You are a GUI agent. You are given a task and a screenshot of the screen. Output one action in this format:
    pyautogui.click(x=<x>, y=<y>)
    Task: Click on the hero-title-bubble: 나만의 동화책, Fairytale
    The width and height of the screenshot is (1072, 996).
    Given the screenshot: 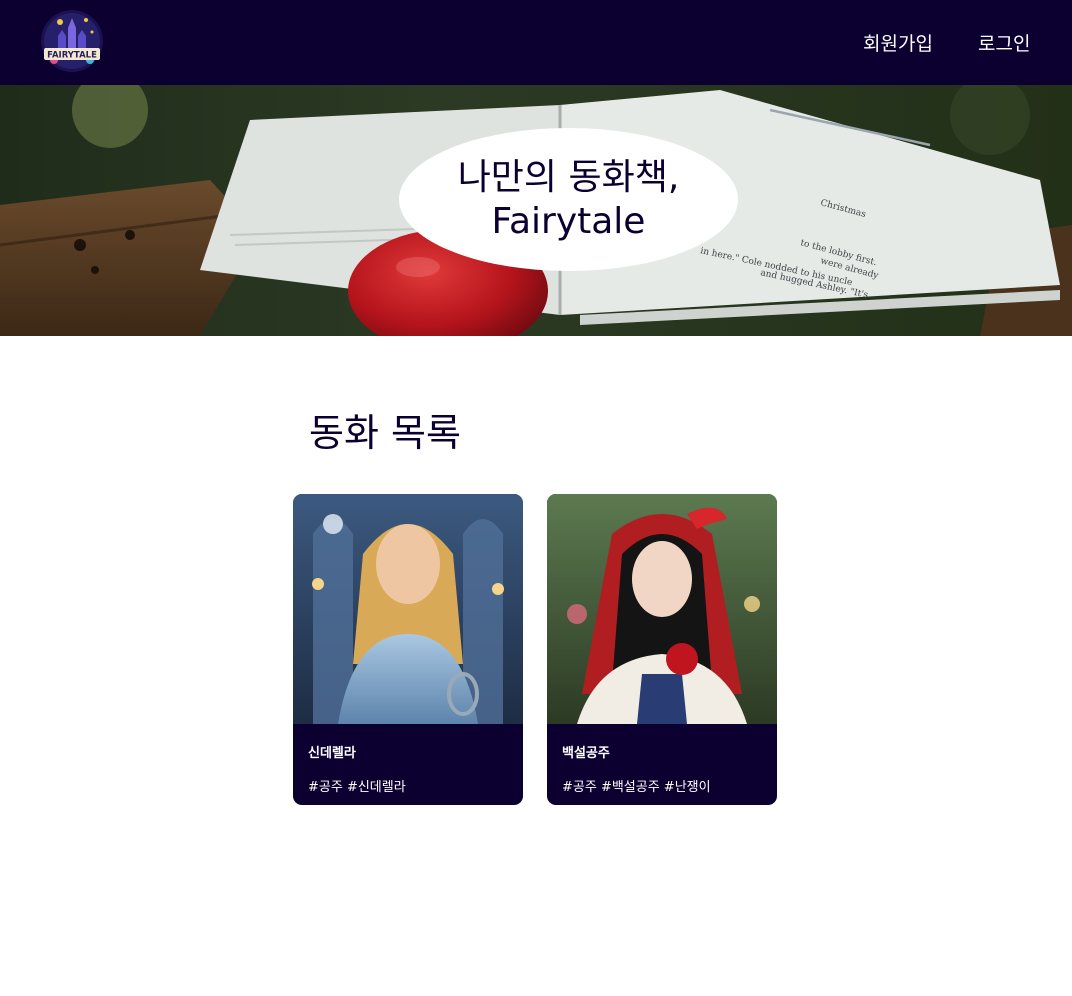 What is the action you would take?
    pyautogui.click(x=568, y=199)
    